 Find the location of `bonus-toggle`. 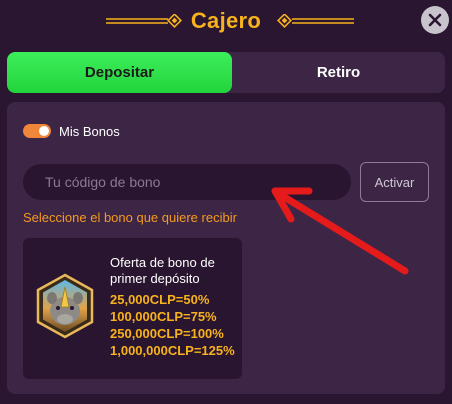

bonus-toggle is located at coordinates (37, 131).